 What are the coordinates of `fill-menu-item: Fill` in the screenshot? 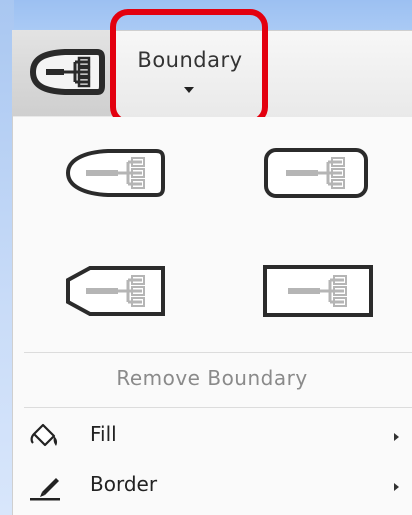 It's located at (212, 437).